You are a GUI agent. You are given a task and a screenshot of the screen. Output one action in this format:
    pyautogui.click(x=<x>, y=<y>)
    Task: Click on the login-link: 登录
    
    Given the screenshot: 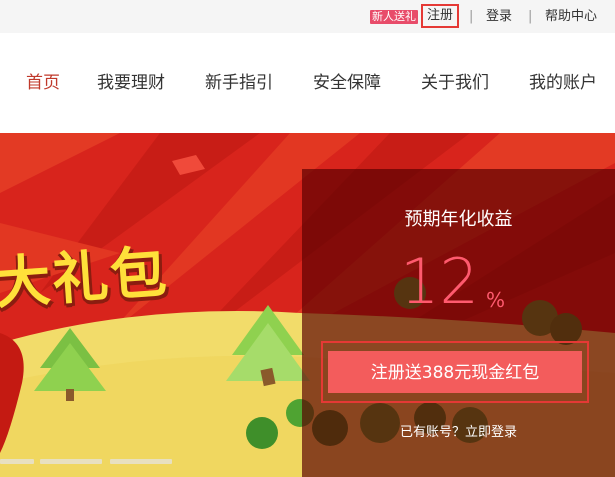 What is the action you would take?
    pyautogui.click(x=499, y=17)
    